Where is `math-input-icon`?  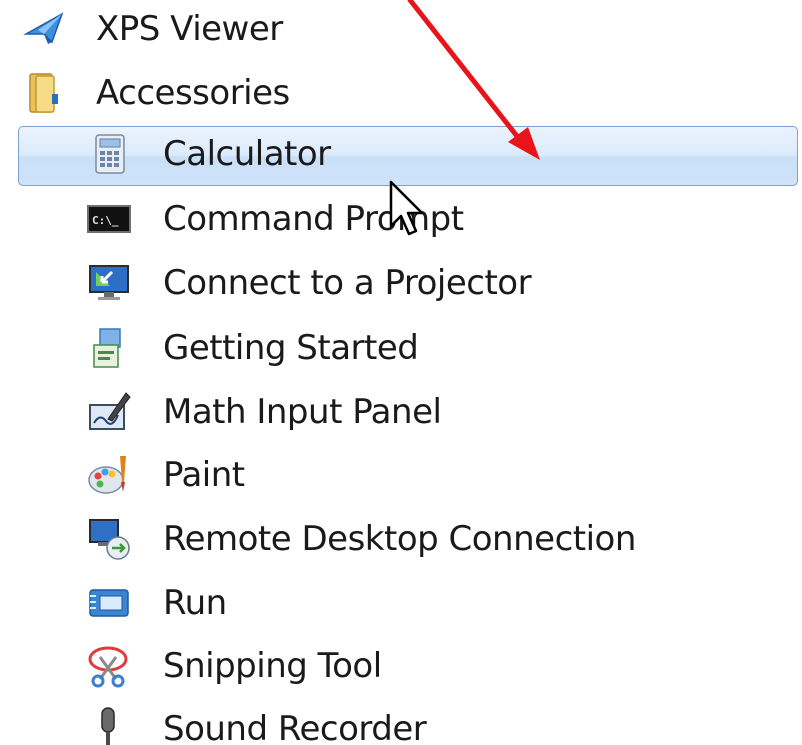
math-input-icon is located at coordinates (109, 412).